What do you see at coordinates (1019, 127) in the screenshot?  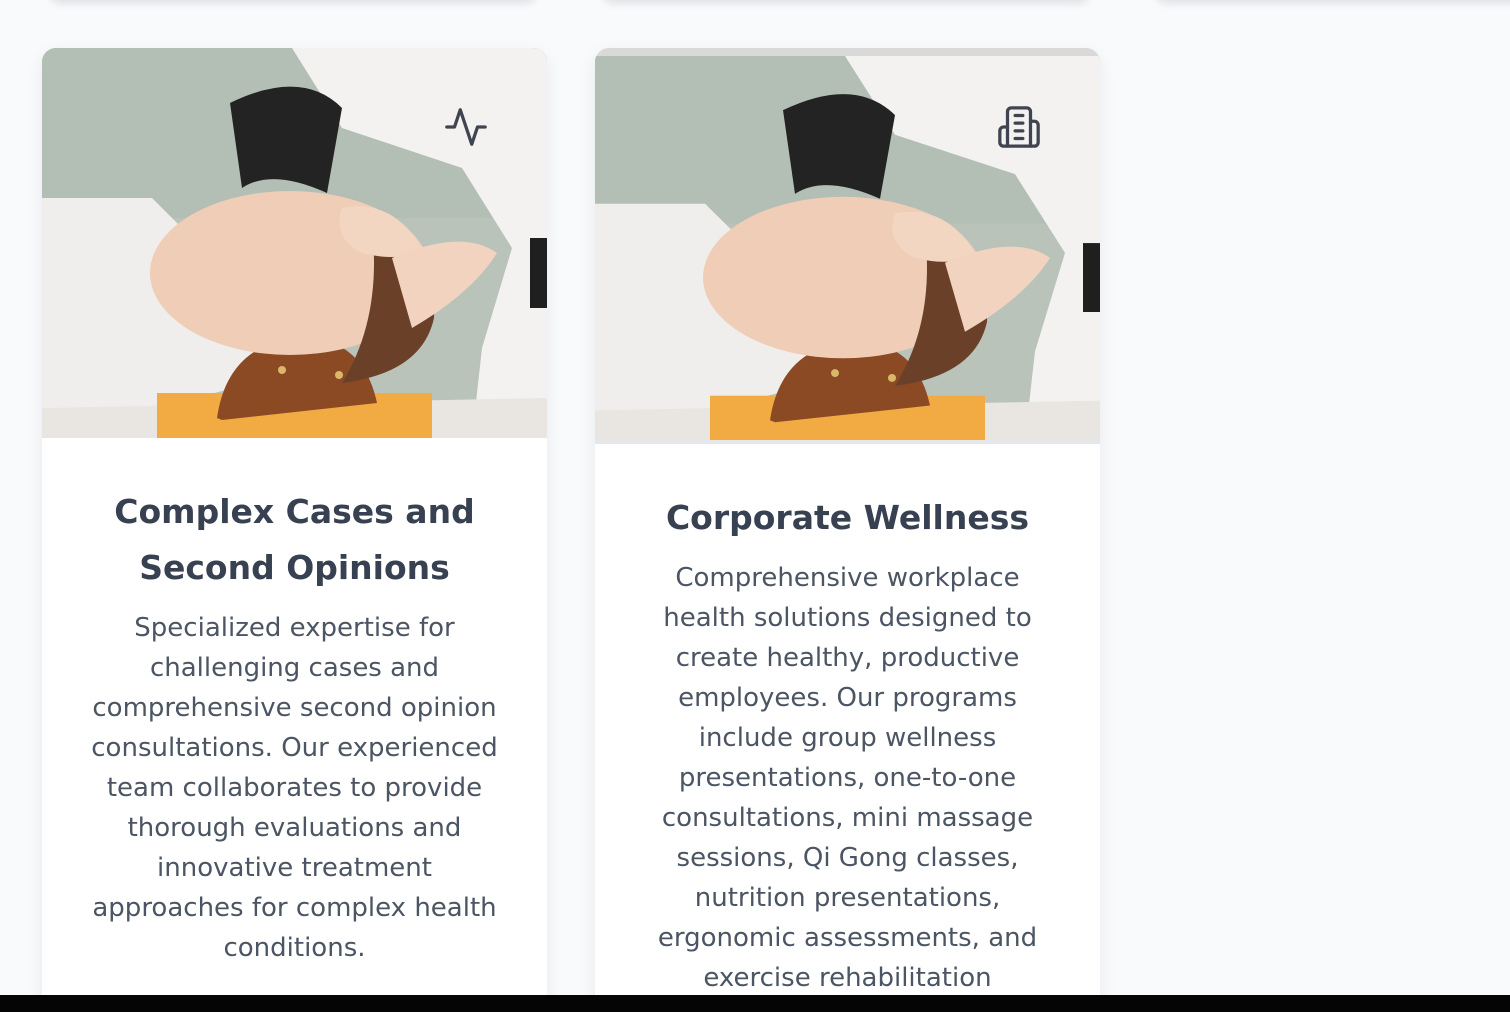 I see `building-icon` at bounding box center [1019, 127].